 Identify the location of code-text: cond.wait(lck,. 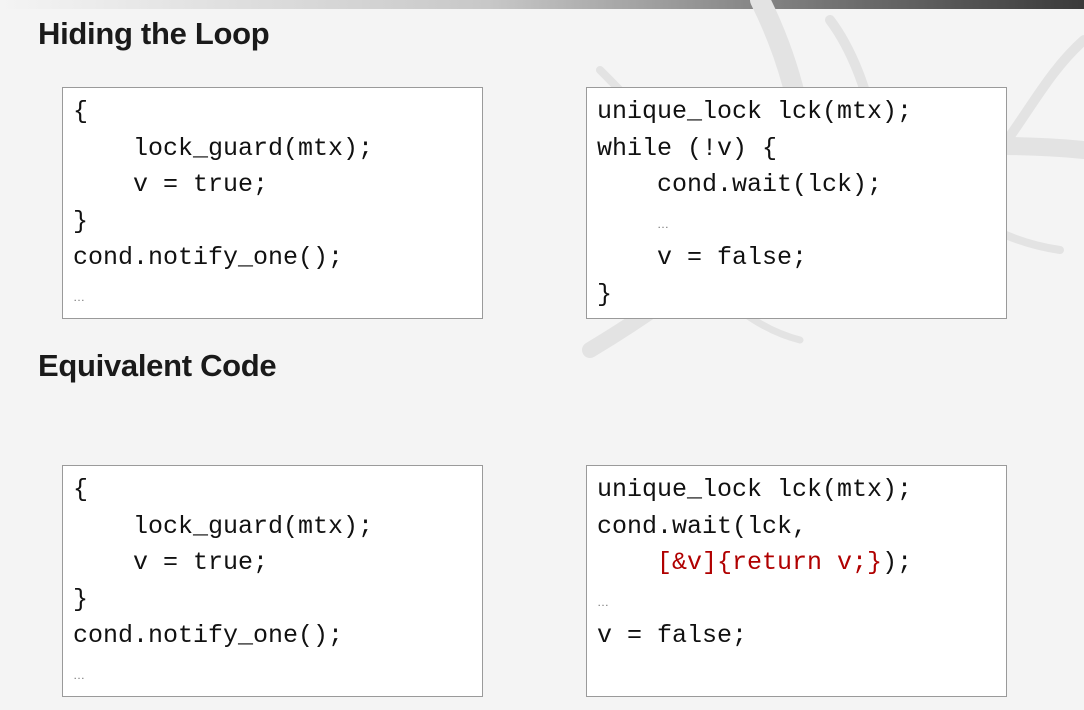
(702, 526).